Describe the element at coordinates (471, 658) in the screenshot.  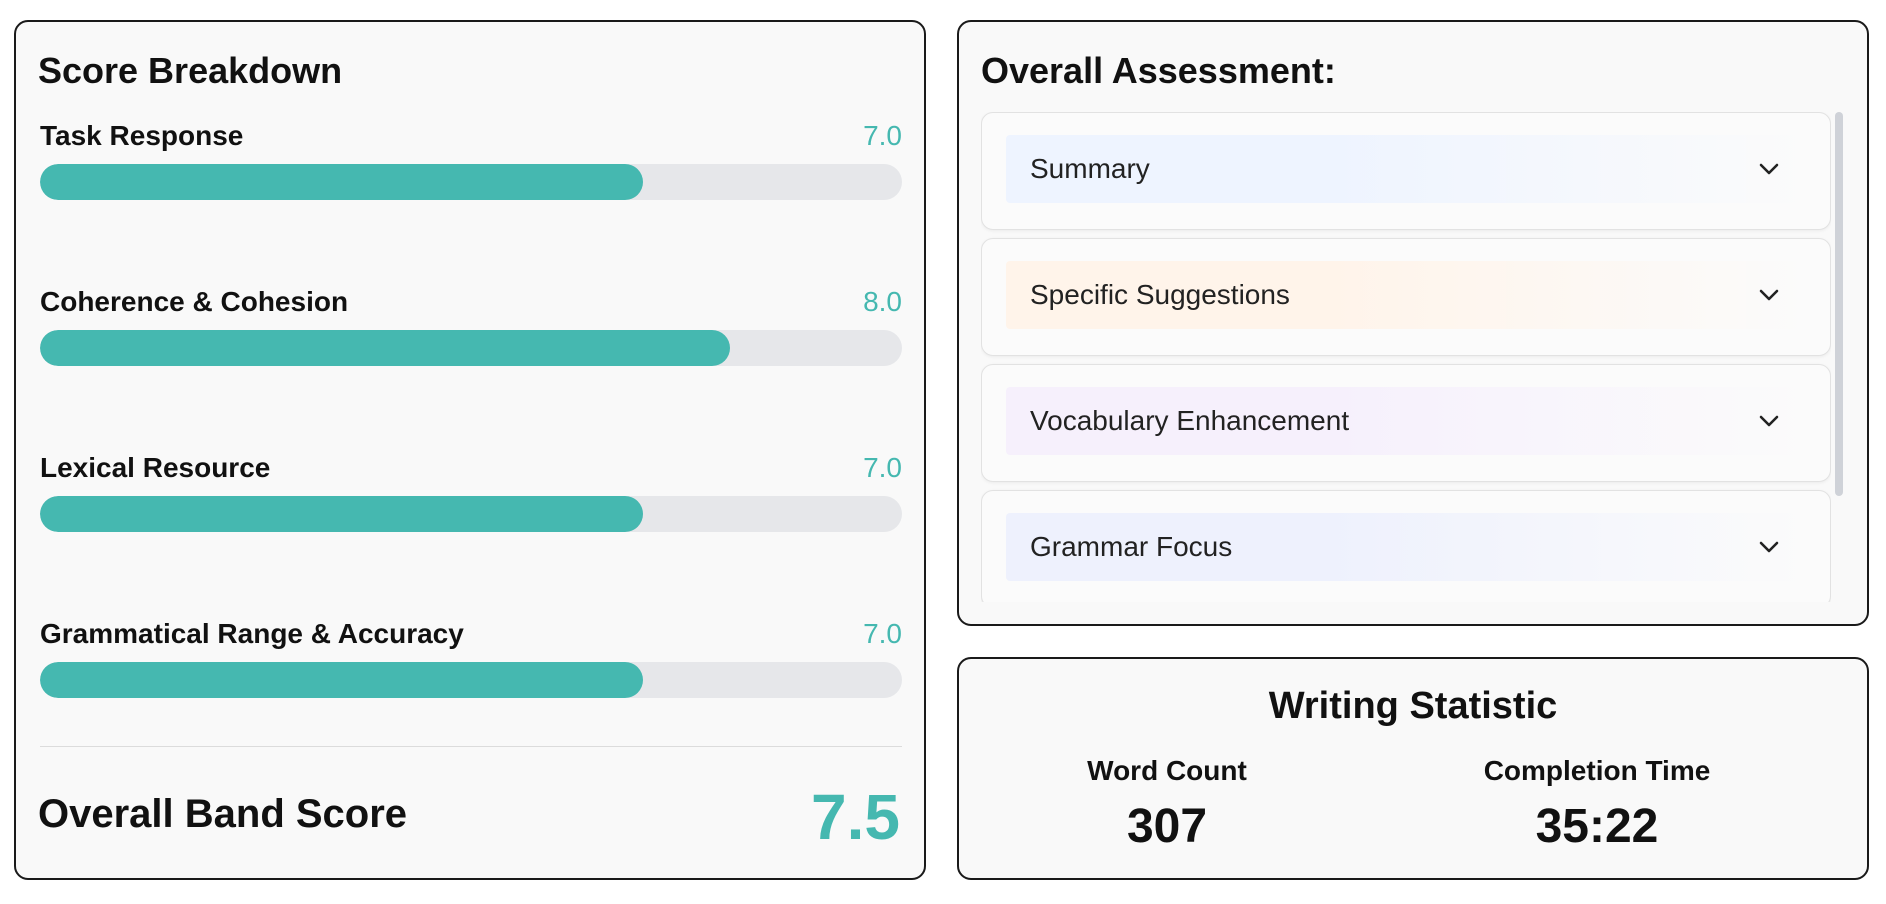
I see `criterion-grammatical-range: Grammatical Range & Accuracy 7.0` at that location.